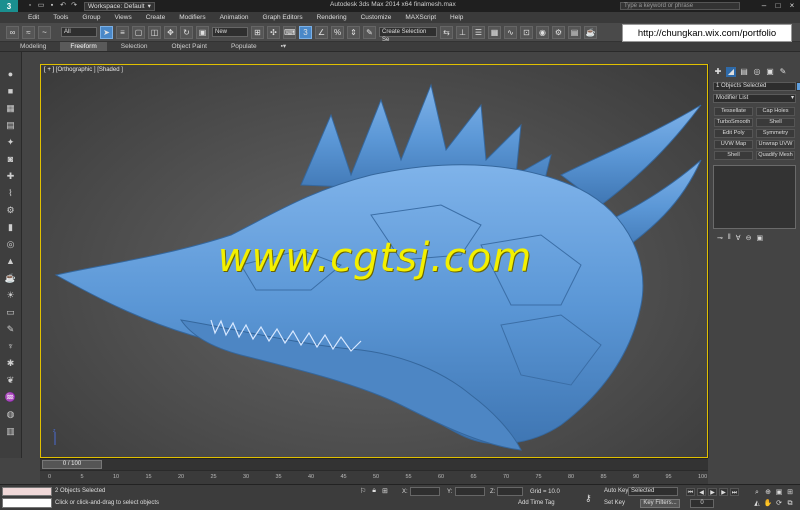 This screenshot has height=510, width=800. Describe the element at coordinates (11, 91) in the screenshot. I see `box-icon: ■` at that location.